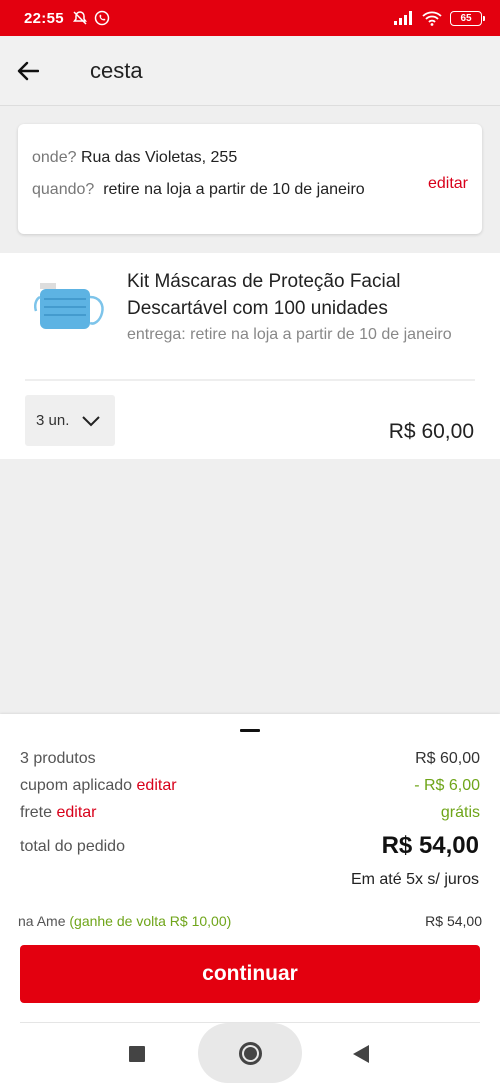  What do you see at coordinates (414, 879) in the screenshot?
I see `installments-text: Em até 5x s/ juros` at bounding box center [414, 879].